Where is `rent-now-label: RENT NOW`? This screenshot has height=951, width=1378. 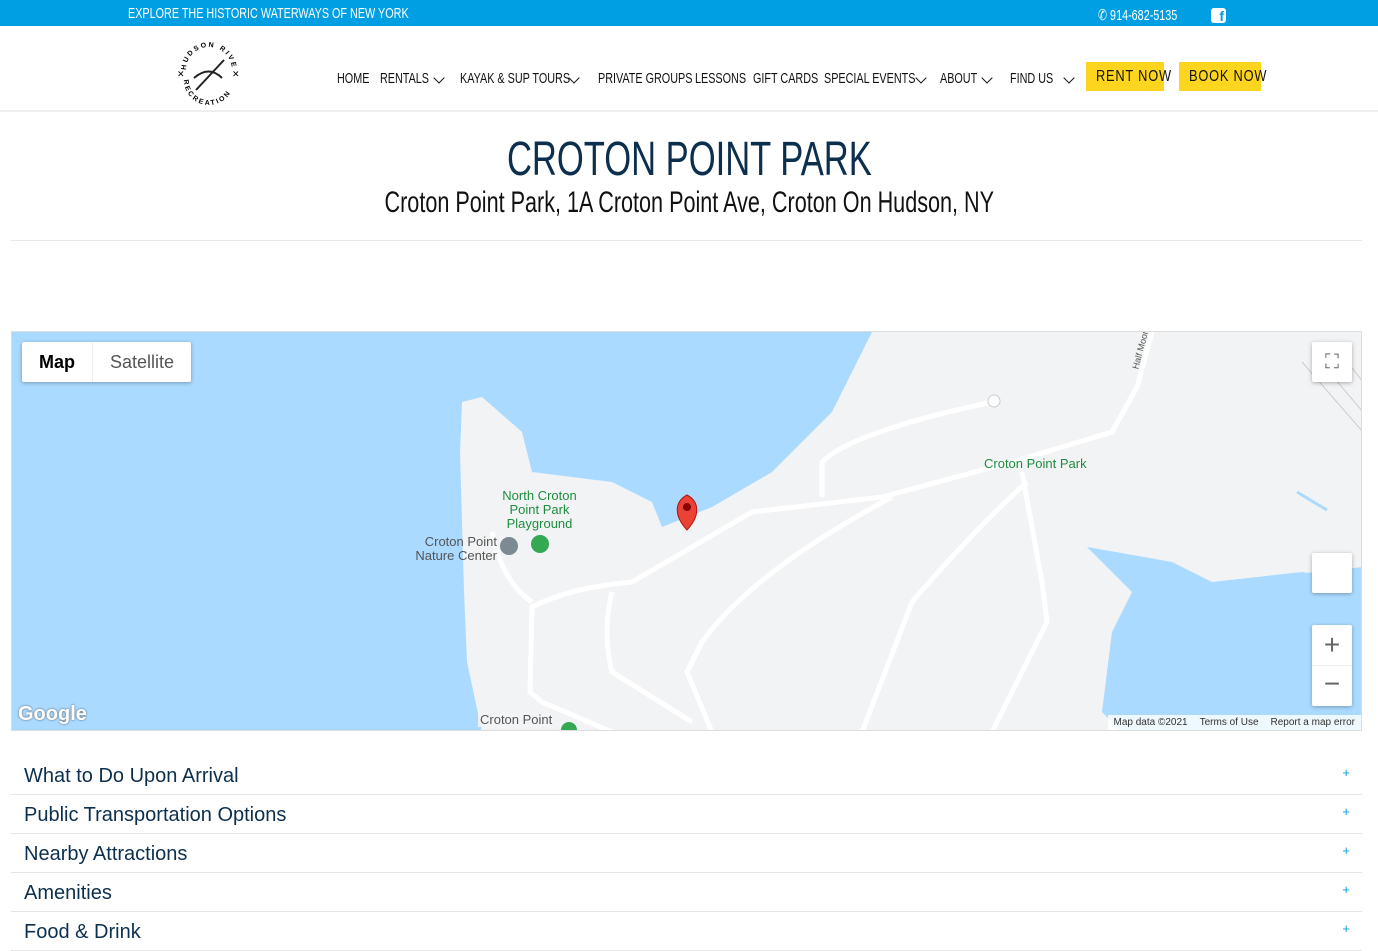 rent-now-label: RENT NOW is located at coordinates (1134, 76).